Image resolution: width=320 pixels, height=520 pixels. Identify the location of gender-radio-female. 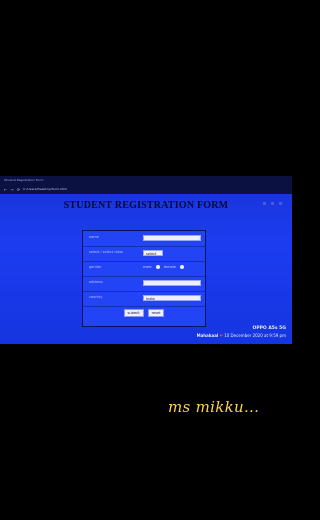
(181, 267).